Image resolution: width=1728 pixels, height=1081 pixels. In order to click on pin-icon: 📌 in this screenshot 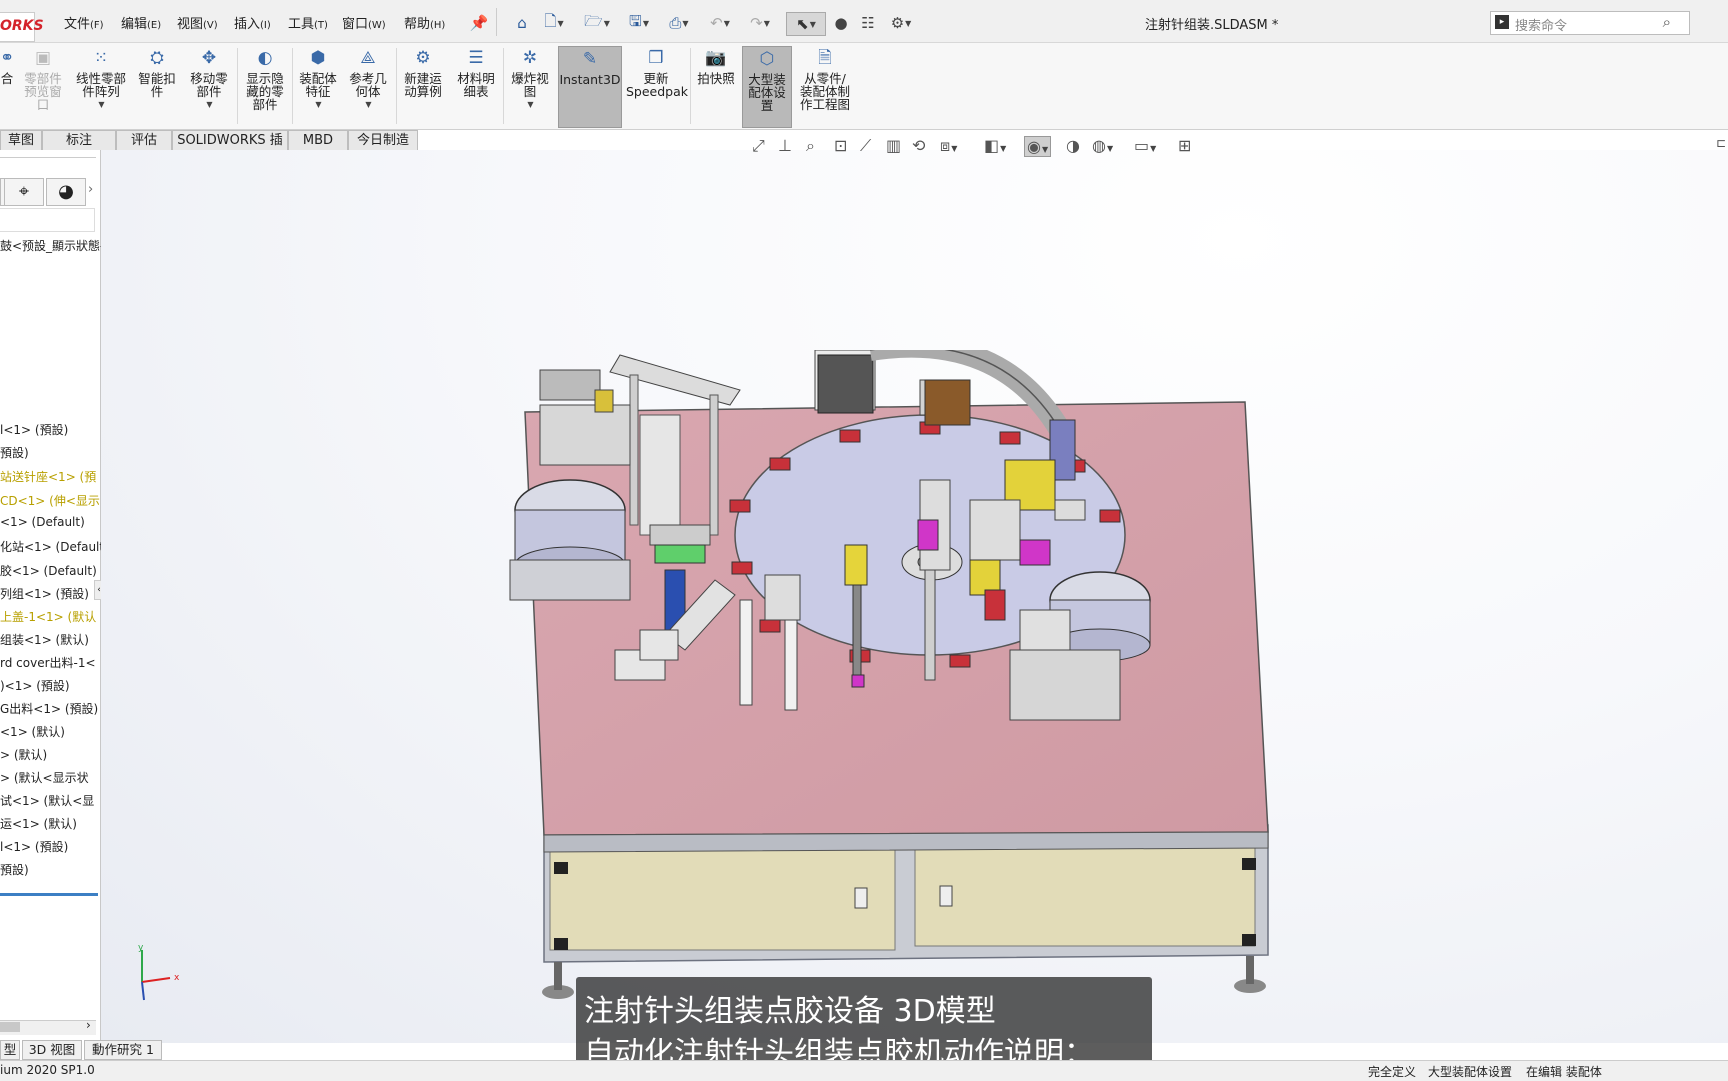, I will do `click(479, 23)`.